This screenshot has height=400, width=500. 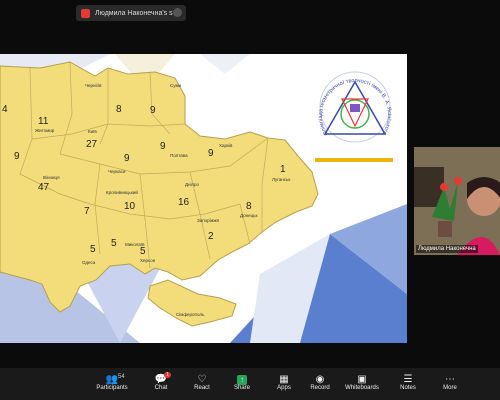 I want to click on chat-unread-badge: 1, so click(x=167, y=375).